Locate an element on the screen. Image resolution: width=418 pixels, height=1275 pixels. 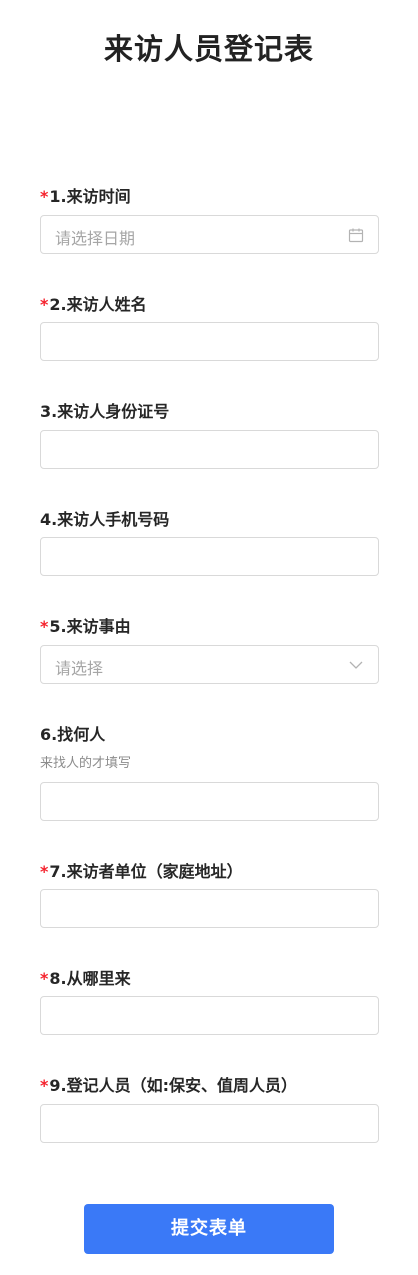
field-label: *2.来访人姓名 is located at coordinates (93, 303).